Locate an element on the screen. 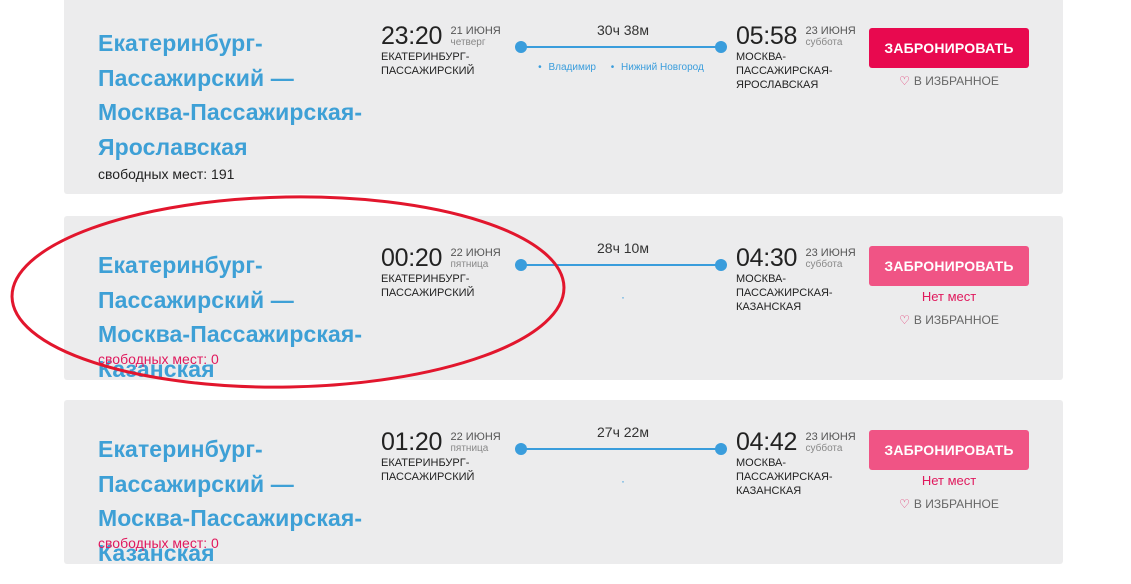 Image resolution: width=1131 pixels, height=584 pixels. departure-time: 00:20 is located at coordinates (412, 258).